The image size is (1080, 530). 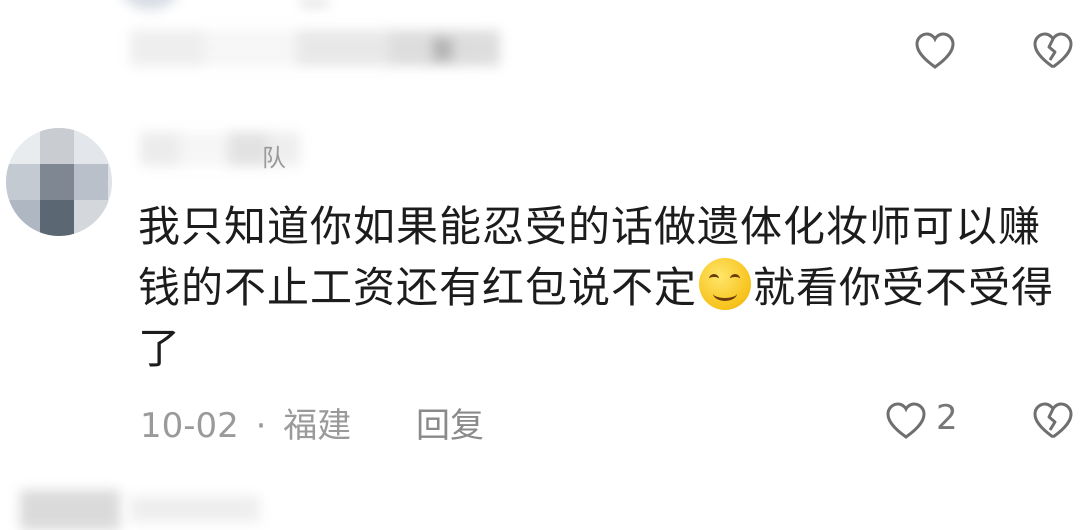 What do you see at coordinates (59, 182) in the screenshot?
I see `avatar` at bounding box center [59, 182].